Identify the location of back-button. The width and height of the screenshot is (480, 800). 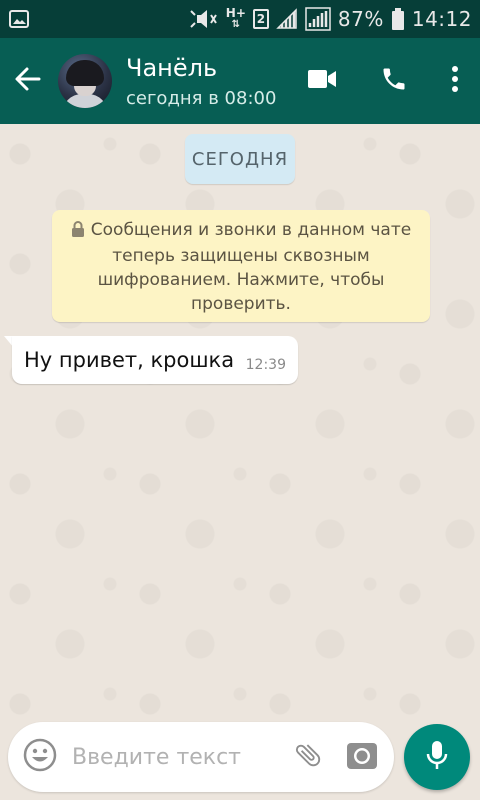
(28, 81).